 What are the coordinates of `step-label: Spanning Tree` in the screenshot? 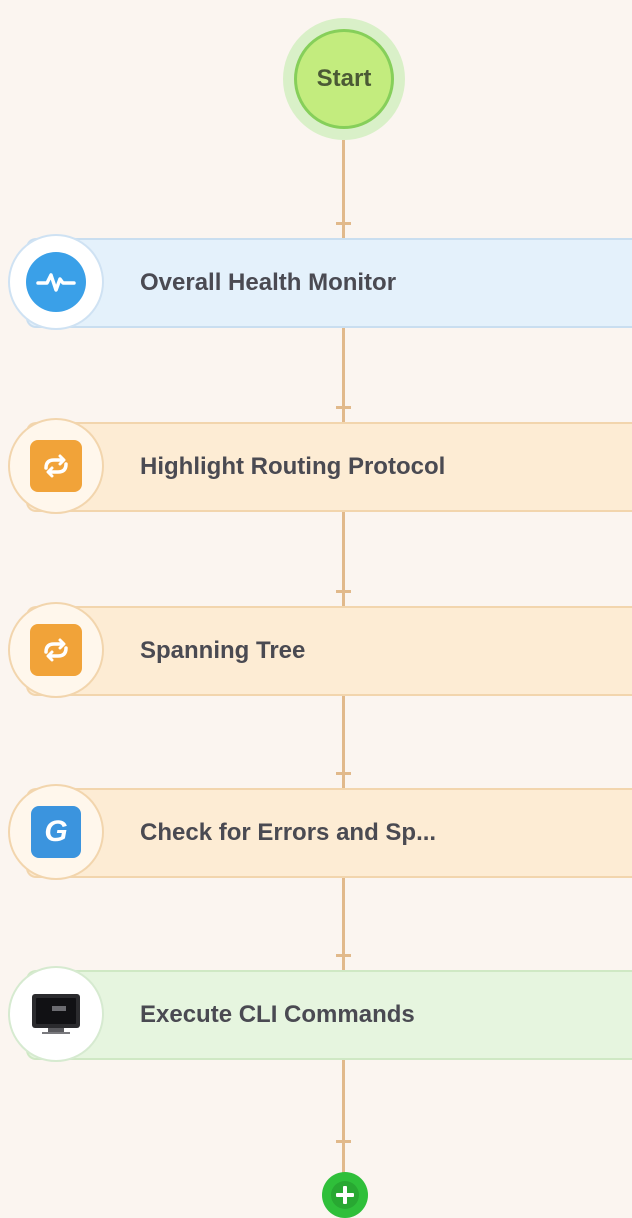 It's located at (223, 650).